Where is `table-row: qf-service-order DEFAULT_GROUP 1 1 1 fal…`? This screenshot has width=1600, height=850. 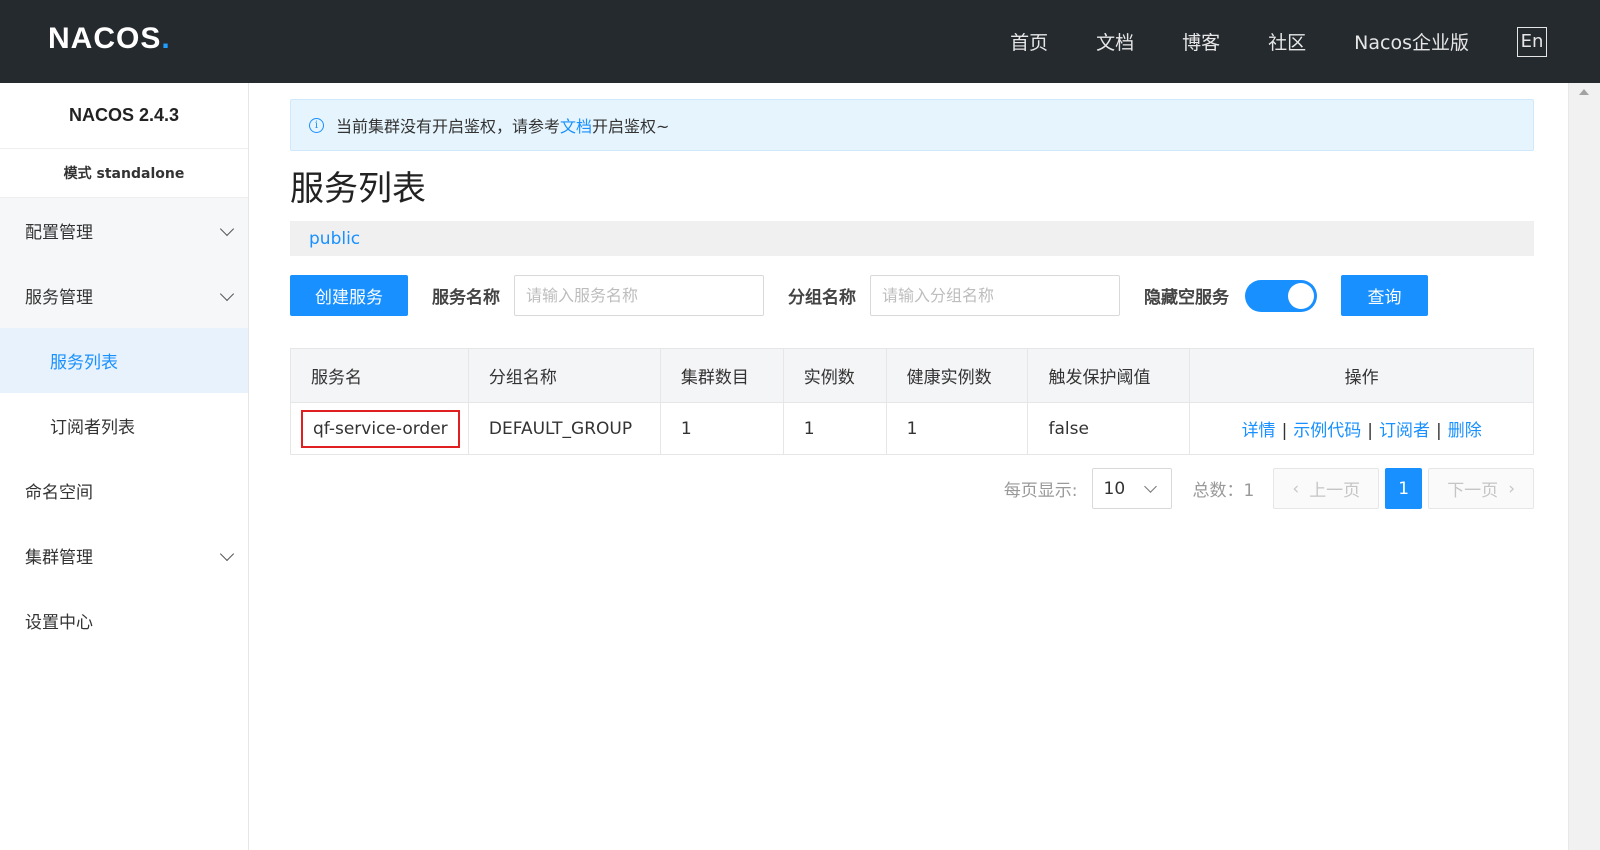 table-row: qf-service-order DEFAULT_GROUP 1 1 1 fal… is located at coordinates (912, 428).